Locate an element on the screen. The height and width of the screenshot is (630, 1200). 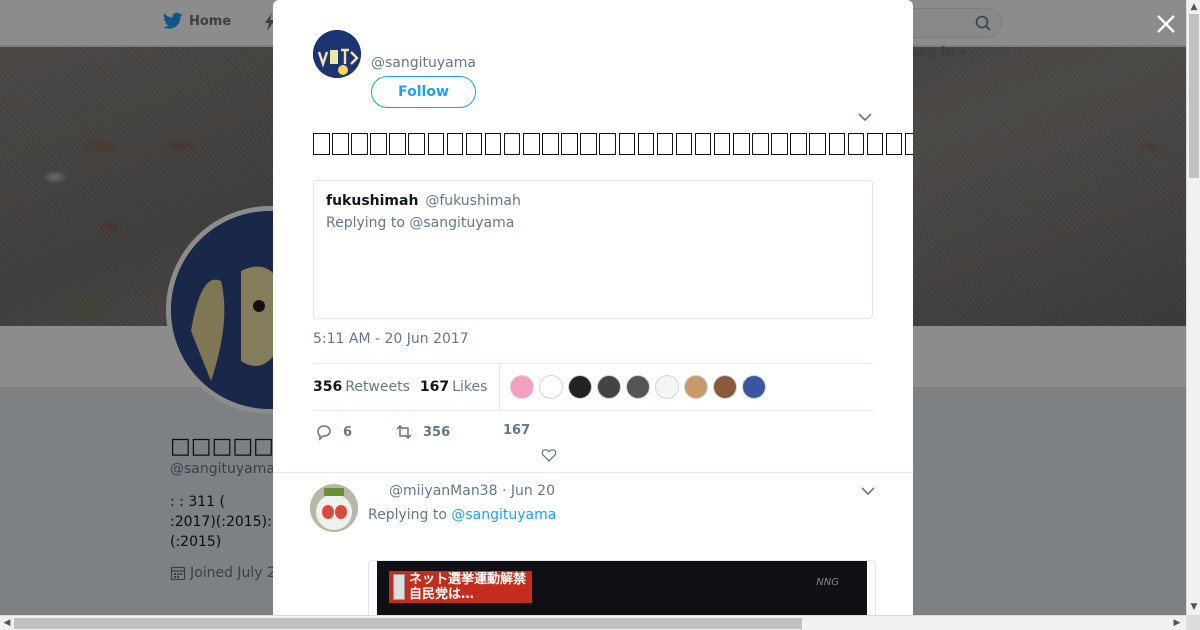
tweet-text is located at coordinates (613, 145).